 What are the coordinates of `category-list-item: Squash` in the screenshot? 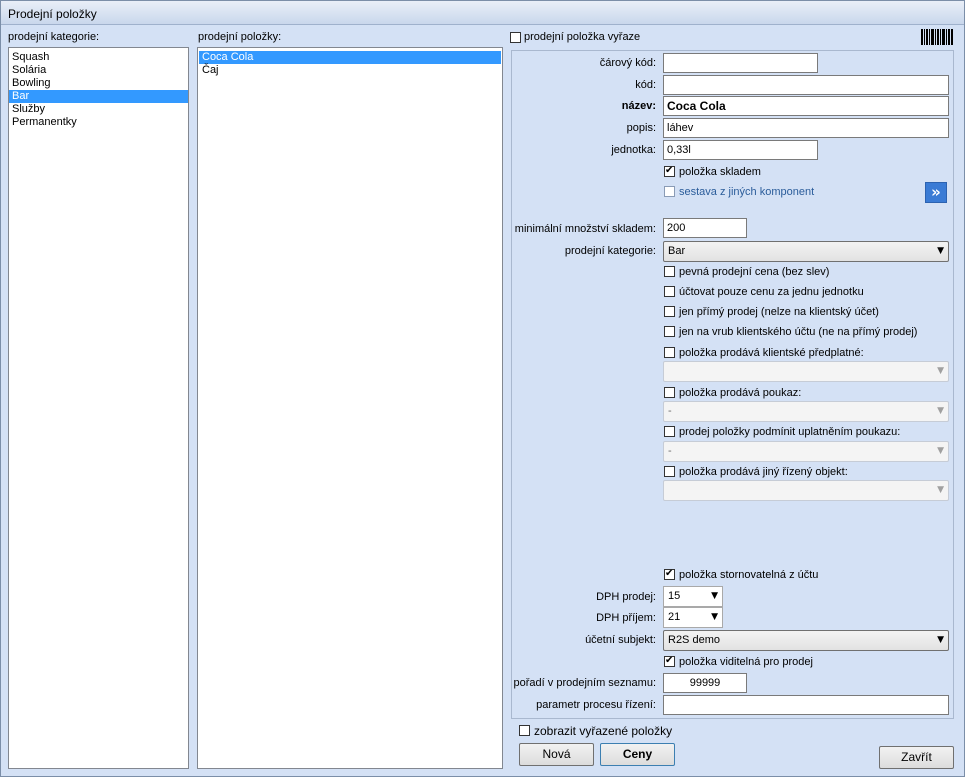 It's located at (98, 57).